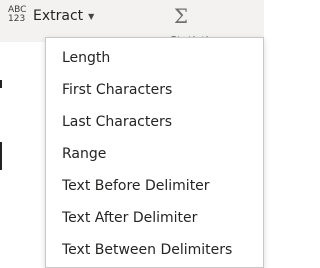  What do you see at coordinates (58, 16) in the screenshot?
I see `extract-label: Extract` at bounding box center [58, 16].